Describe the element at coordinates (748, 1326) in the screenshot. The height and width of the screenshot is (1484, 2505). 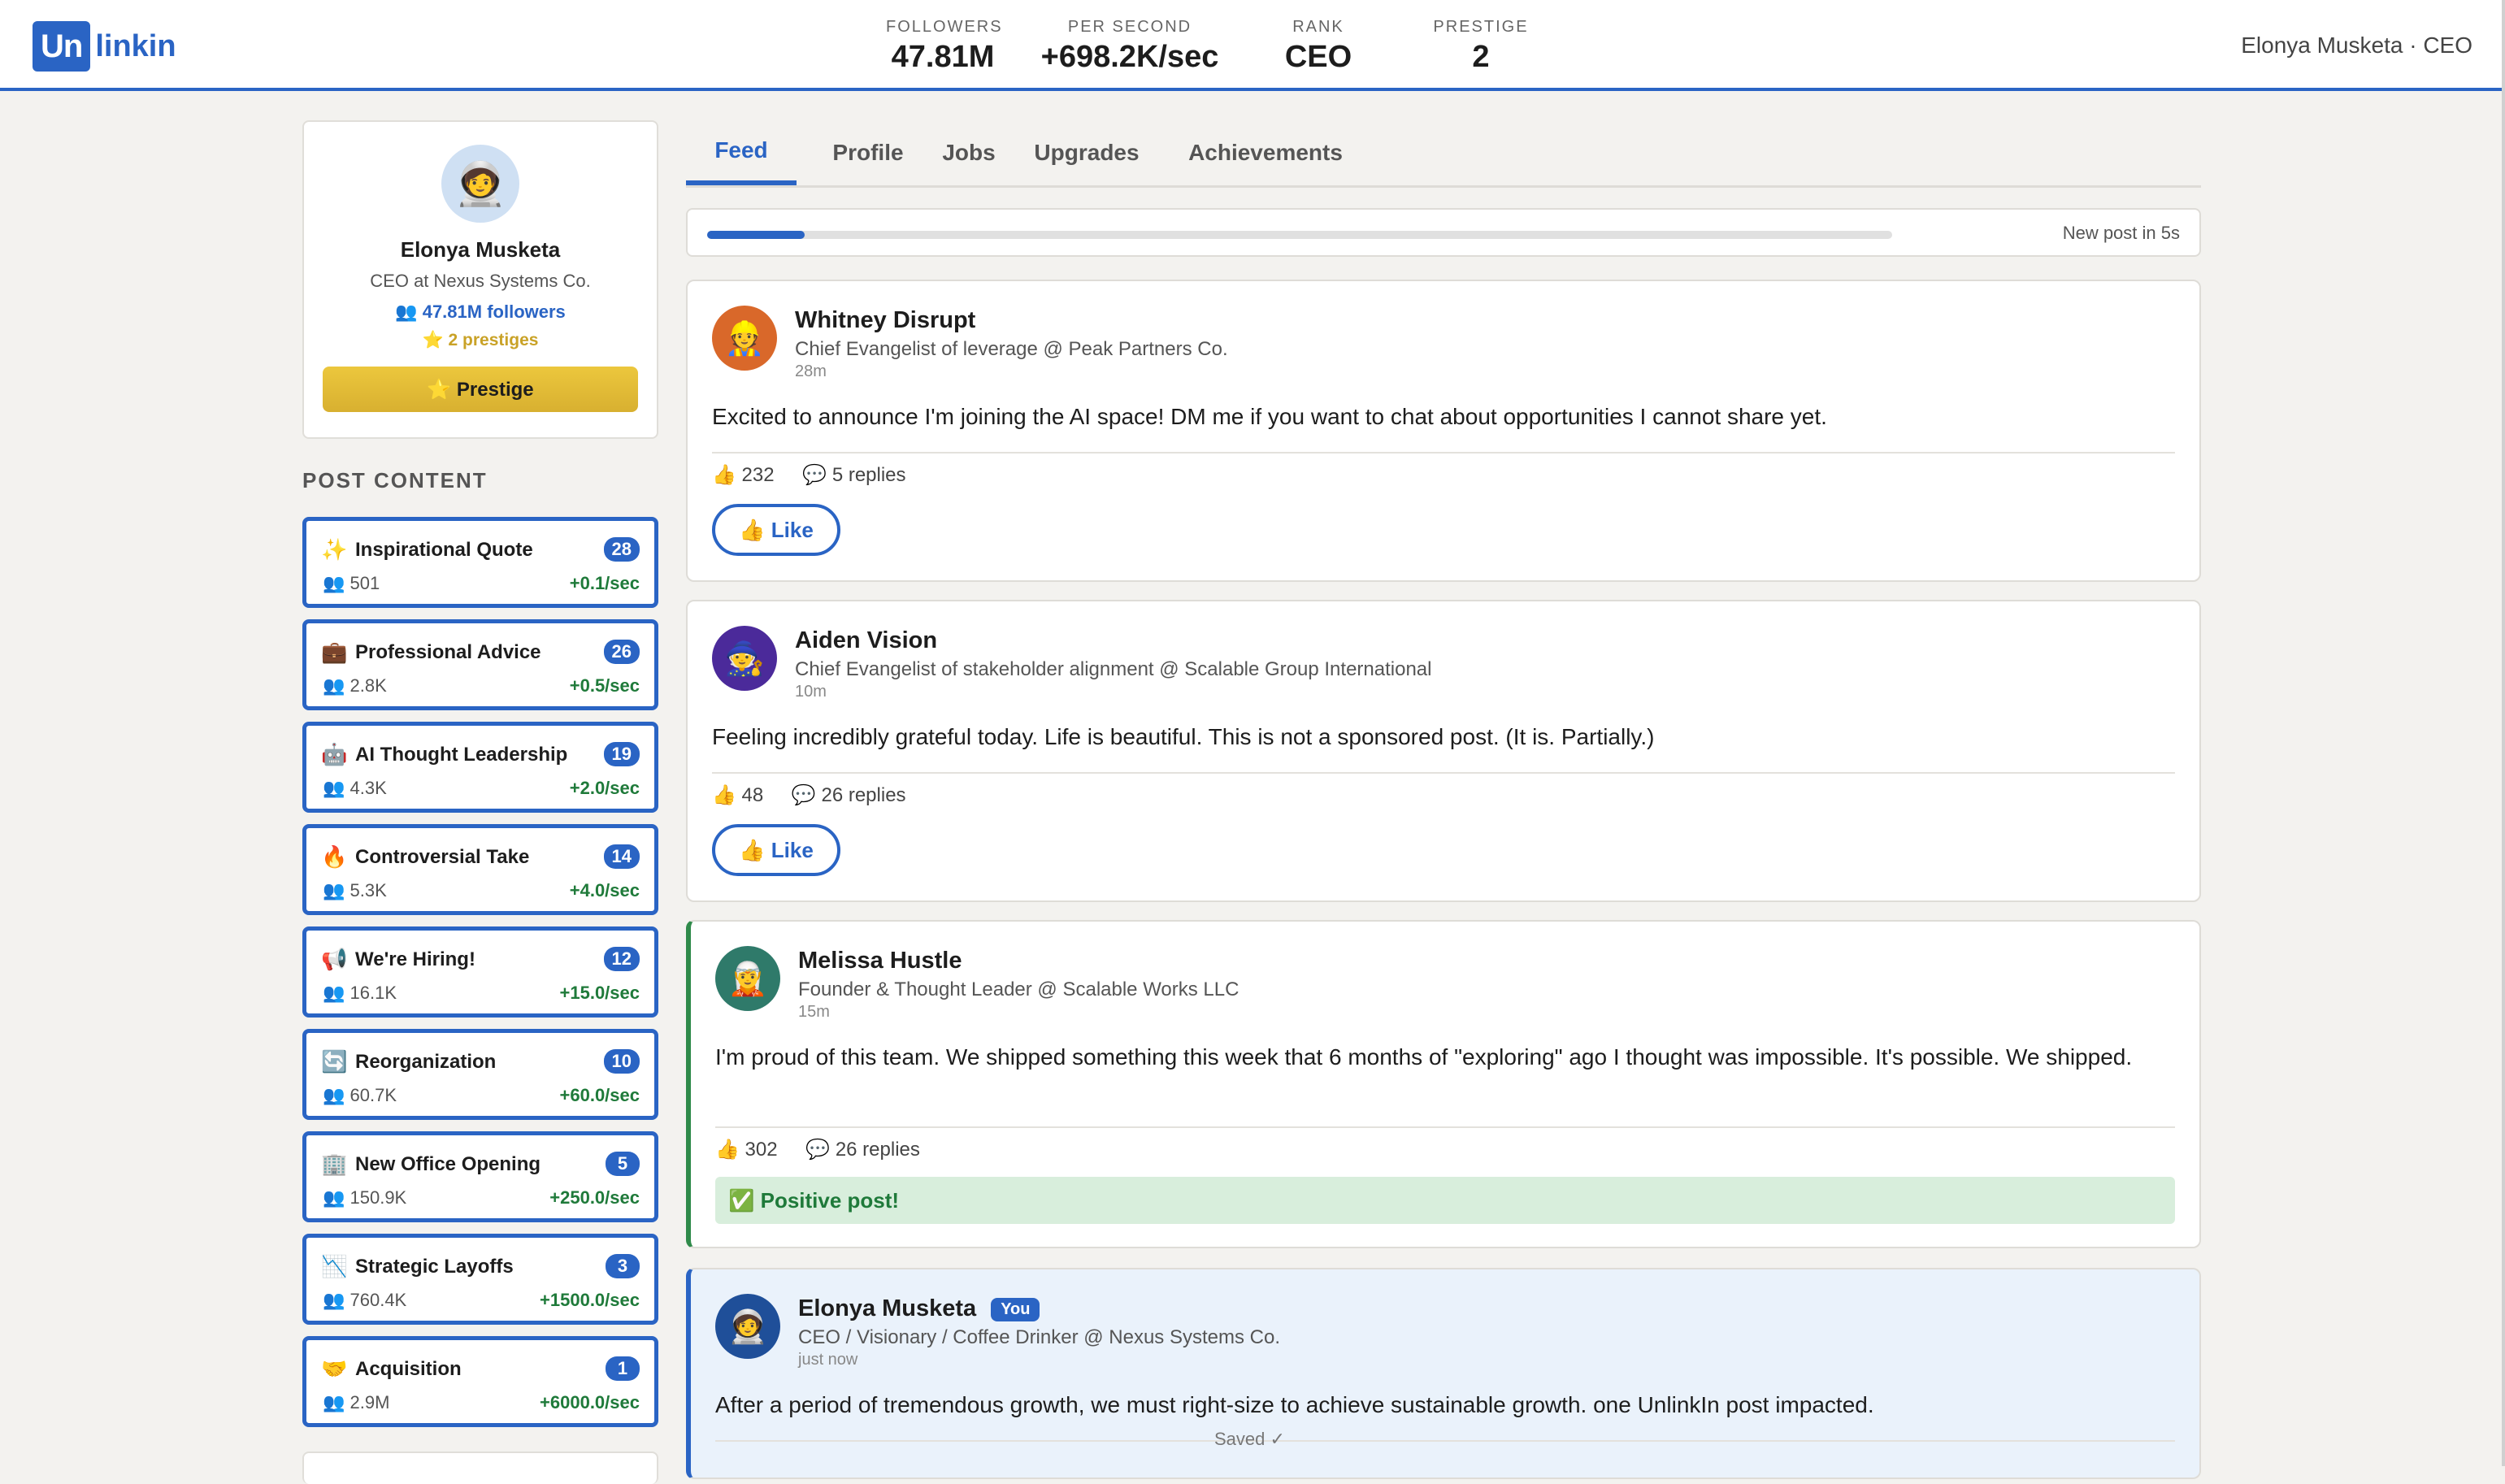
I see `post-avatar: 🧑‍🚀` at that location.